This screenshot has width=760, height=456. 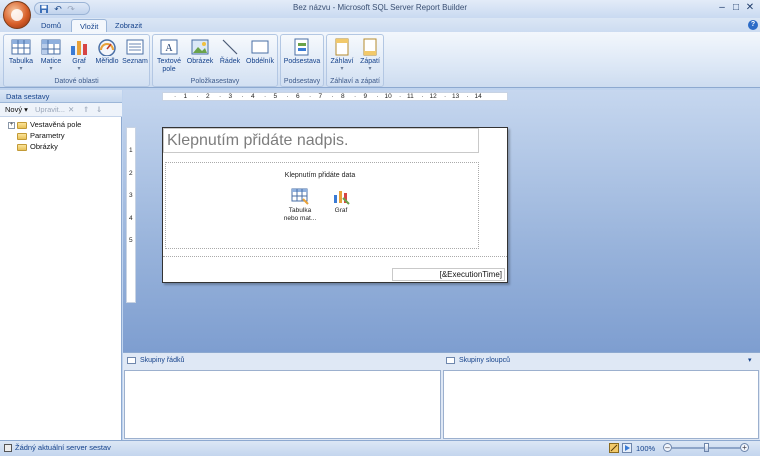 What do you see at coordinates (51, 61) in the screenshot?
I see `matrix-label: Matice` at bounding box center [51, 61].